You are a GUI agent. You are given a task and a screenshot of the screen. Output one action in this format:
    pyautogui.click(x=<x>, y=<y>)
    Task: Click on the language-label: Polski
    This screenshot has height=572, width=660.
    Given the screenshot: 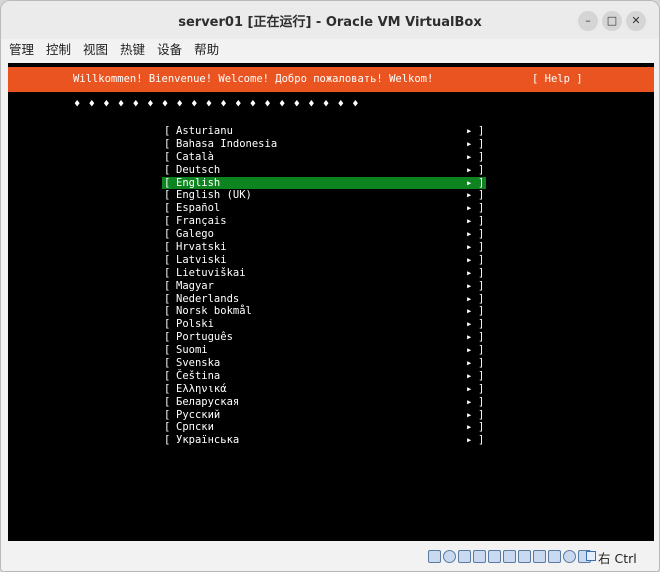 What is the action you would take?
    pyautogui.click(x=195, y=324)
    